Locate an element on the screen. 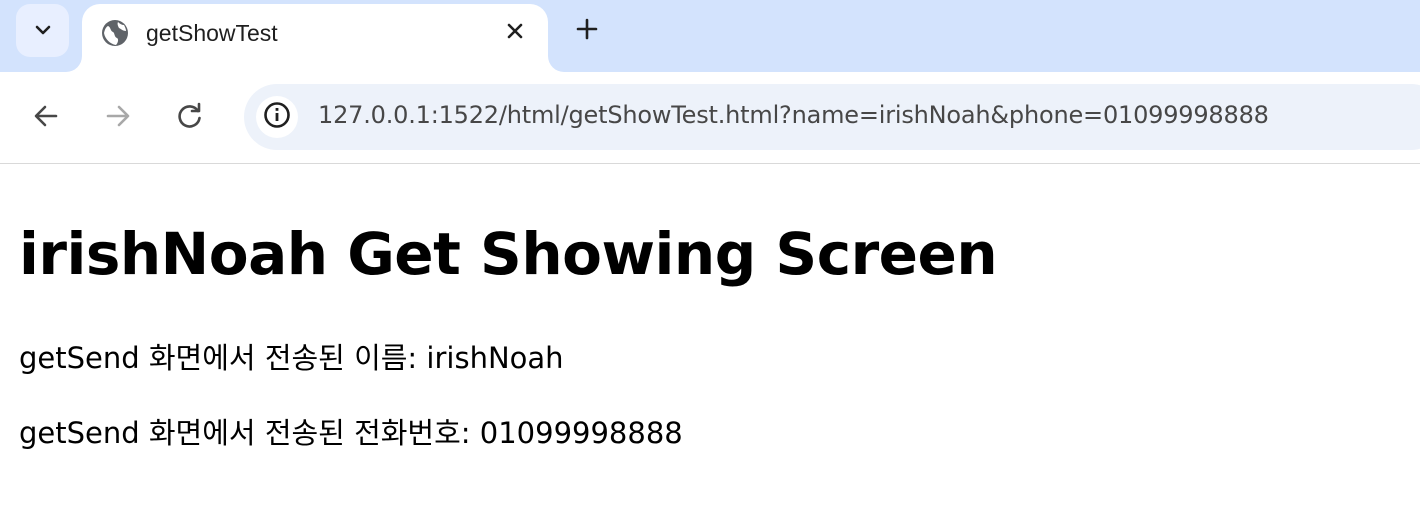  arrow-left-icon is located at coordinates (46, 118).